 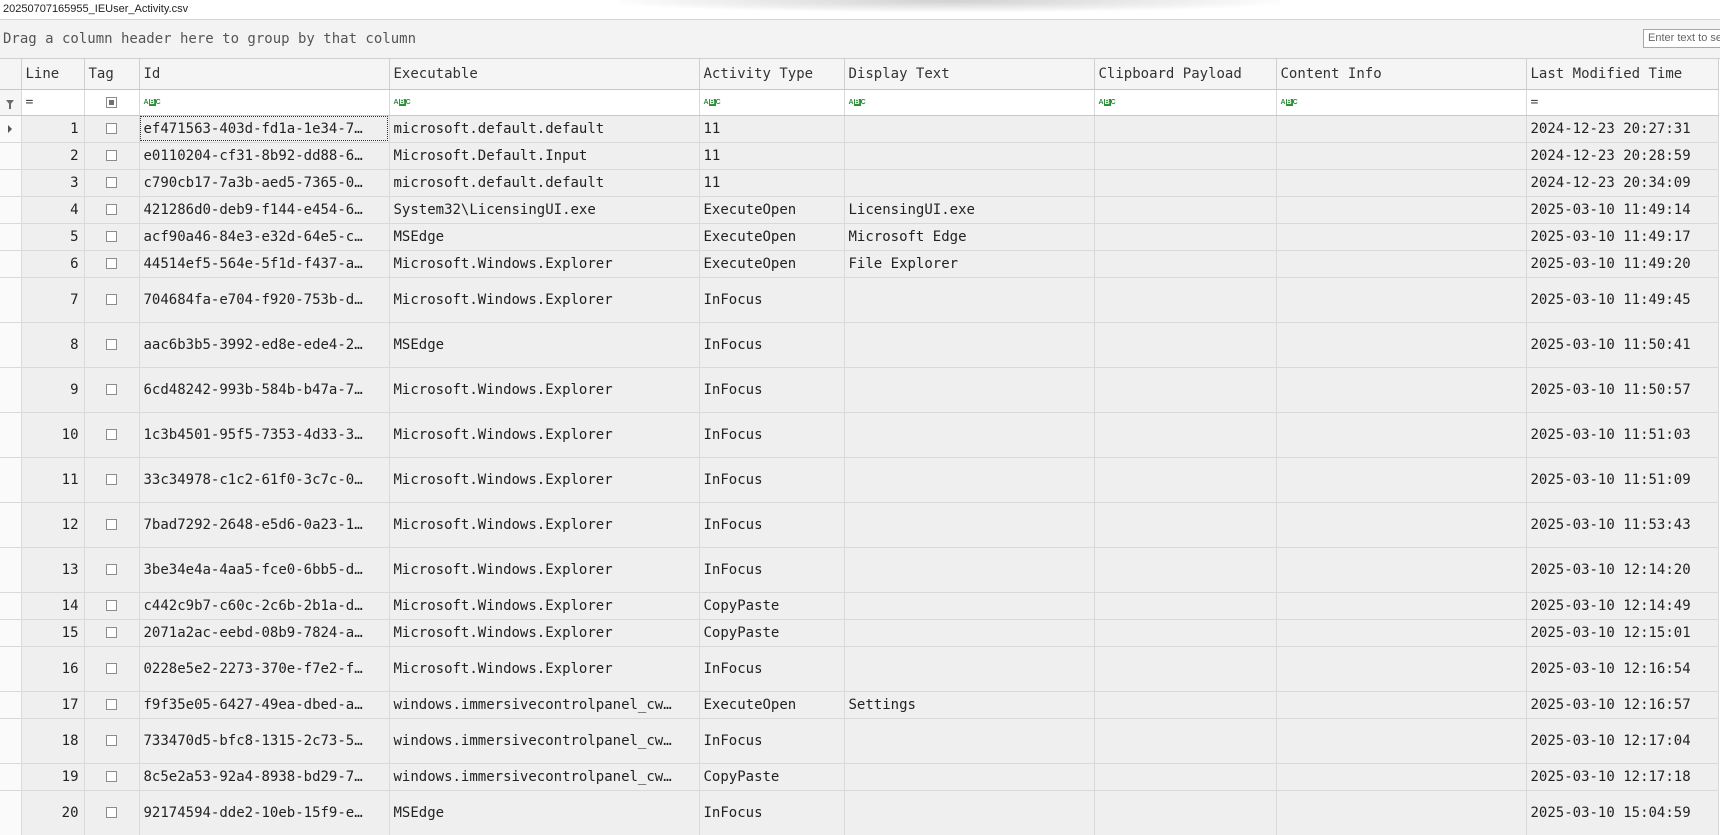 I want to click on cell-last-modified-time: 2025-03-10 15:04:59, so click(x=1622, y=812).